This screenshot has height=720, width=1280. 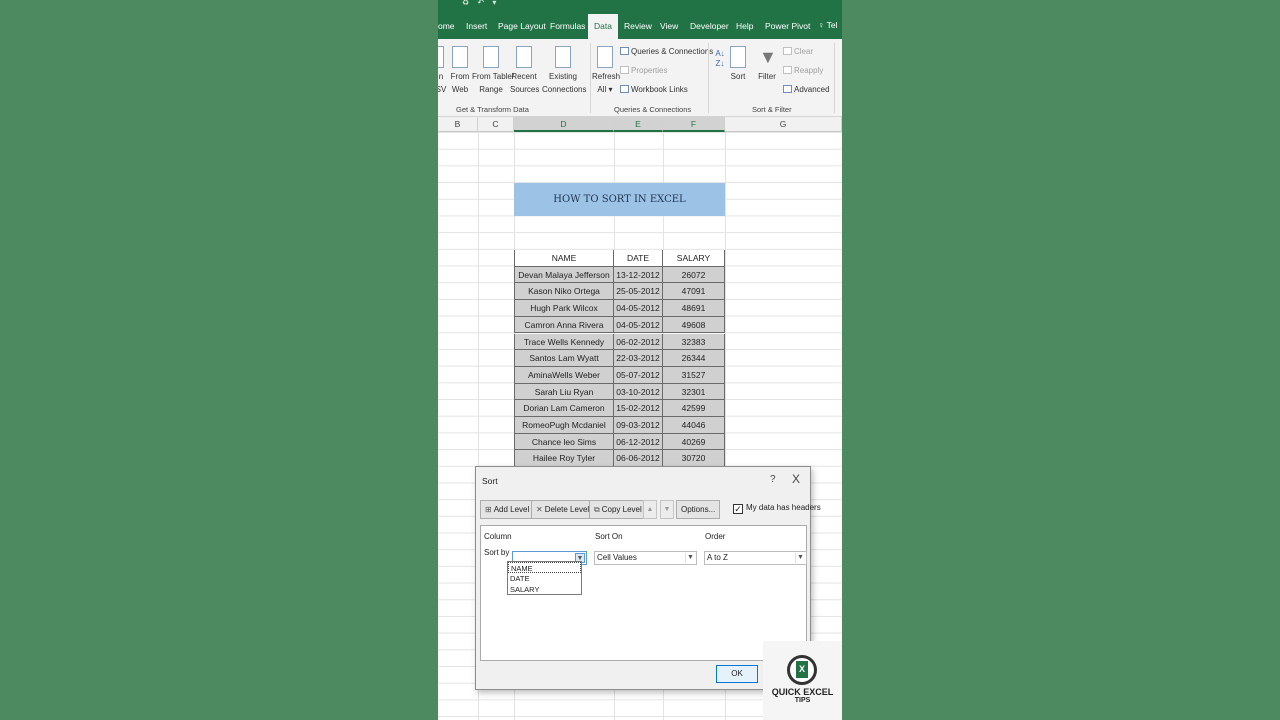 What do you see at coordinates (654, 90) in the screenshot?
I see `workbook-links-button: Workbook Links` at bounding box center [654, 90].